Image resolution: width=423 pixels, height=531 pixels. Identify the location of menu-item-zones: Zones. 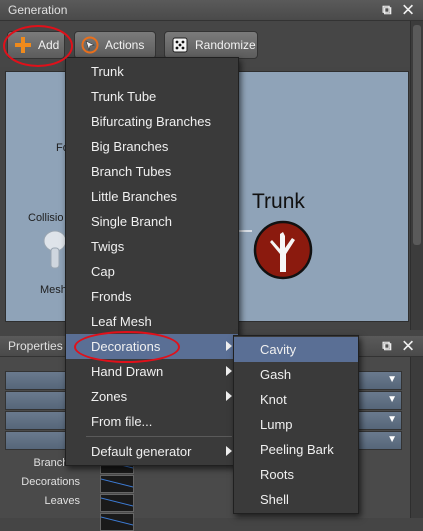
(152, 396).